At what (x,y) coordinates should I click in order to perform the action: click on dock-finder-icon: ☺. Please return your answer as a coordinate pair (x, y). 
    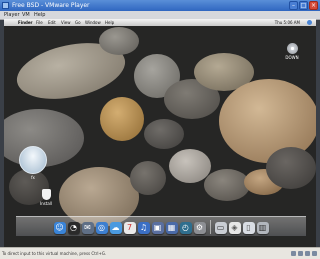
    Looking at the image, I should click on (59, 228).